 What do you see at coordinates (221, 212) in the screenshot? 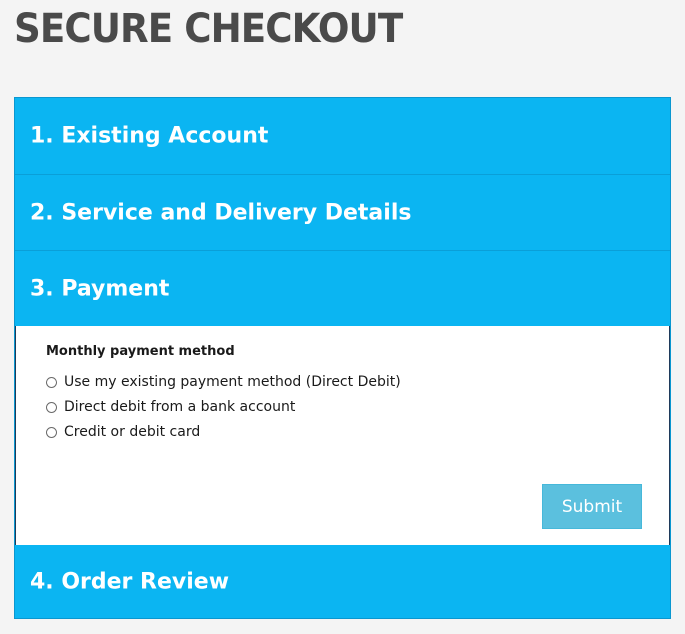
I see `section-title: 2. Service and Delivery Details` at bounding box center [221, 212].